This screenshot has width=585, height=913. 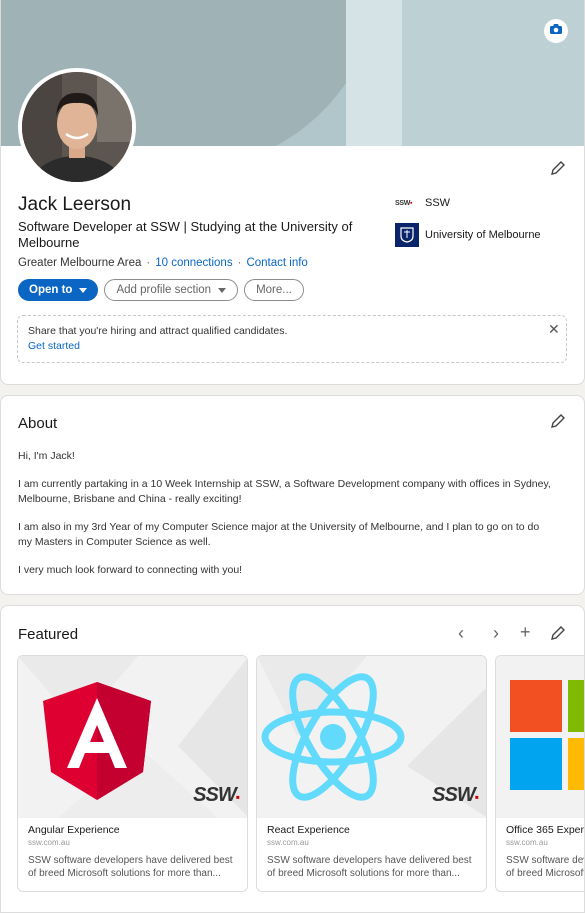 What do you see at coordinates (171, 290) in the screenshot?
I see `add-profile-section-button: Add profile section` at bounding box center [171, 290].